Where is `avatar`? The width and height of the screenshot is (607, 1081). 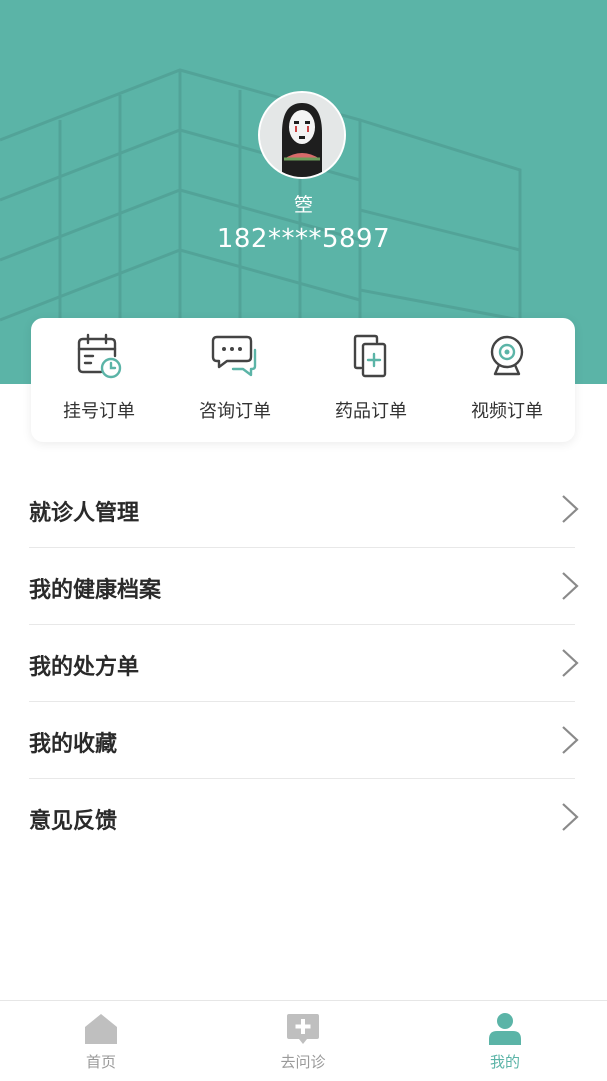
avatar is located at coordinates (302, 135).